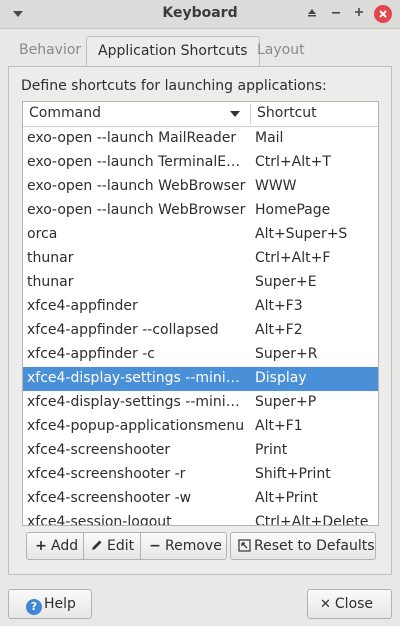  Describe the element at coordinates (200, 14) in the screenshot. I see `titlebar: Keyboard` at that location.